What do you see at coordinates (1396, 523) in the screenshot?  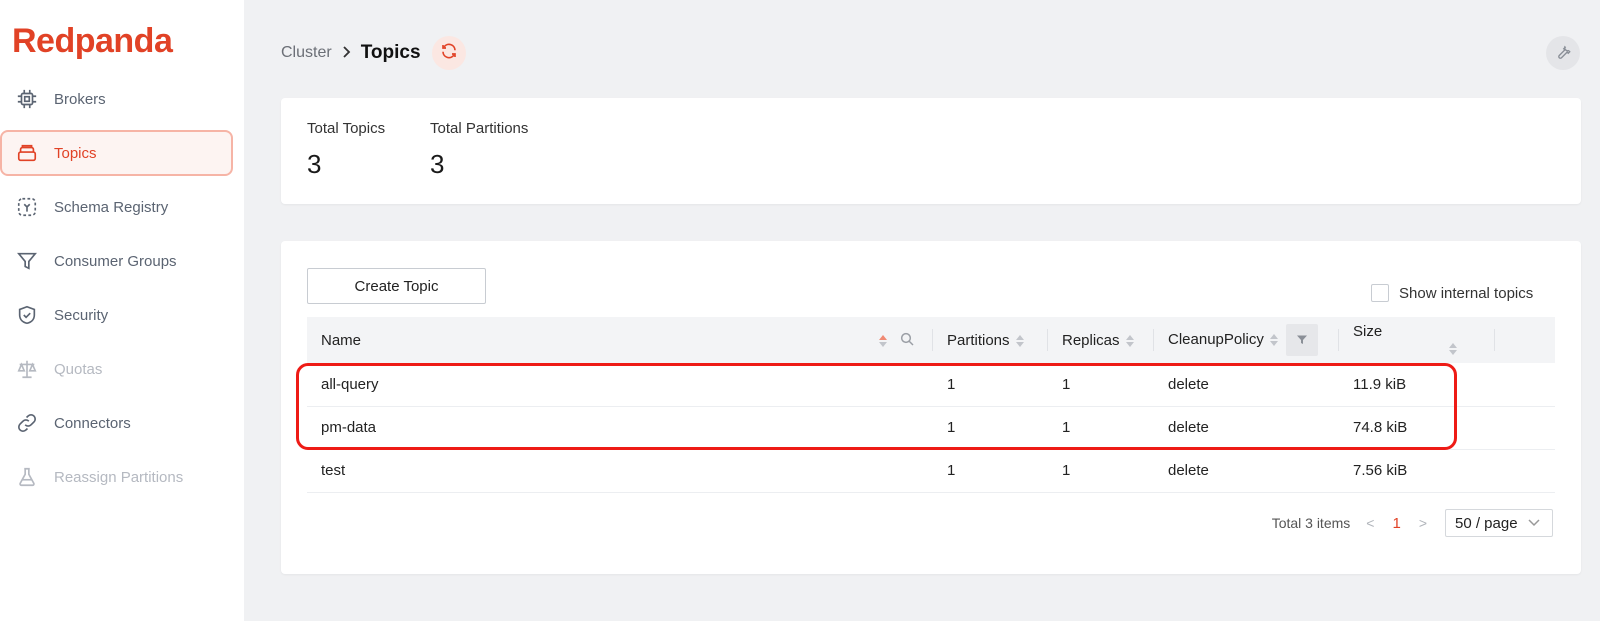 I see `page-1-button: 1` at bounding box center [1396, 523].